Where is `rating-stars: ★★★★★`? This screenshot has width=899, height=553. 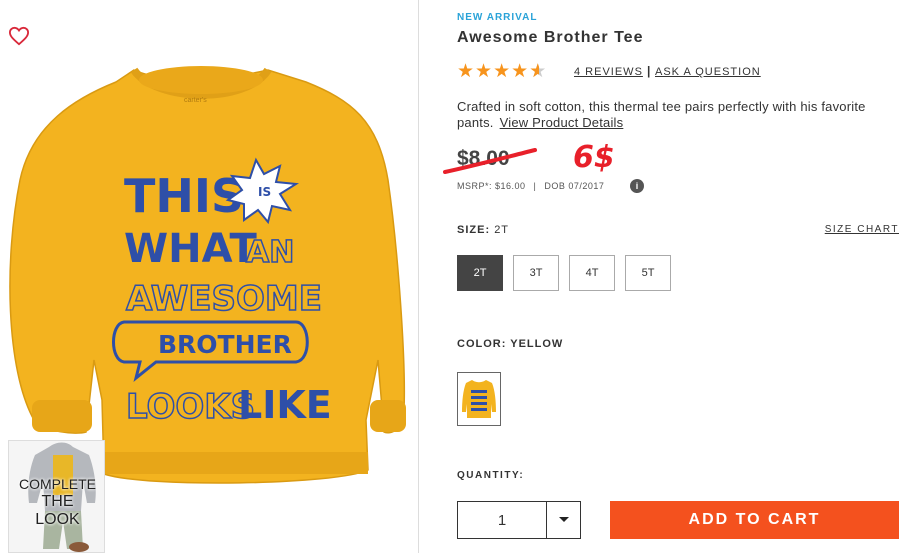
rating-stars: ★★★★★ is located at coordinates (502, 72).